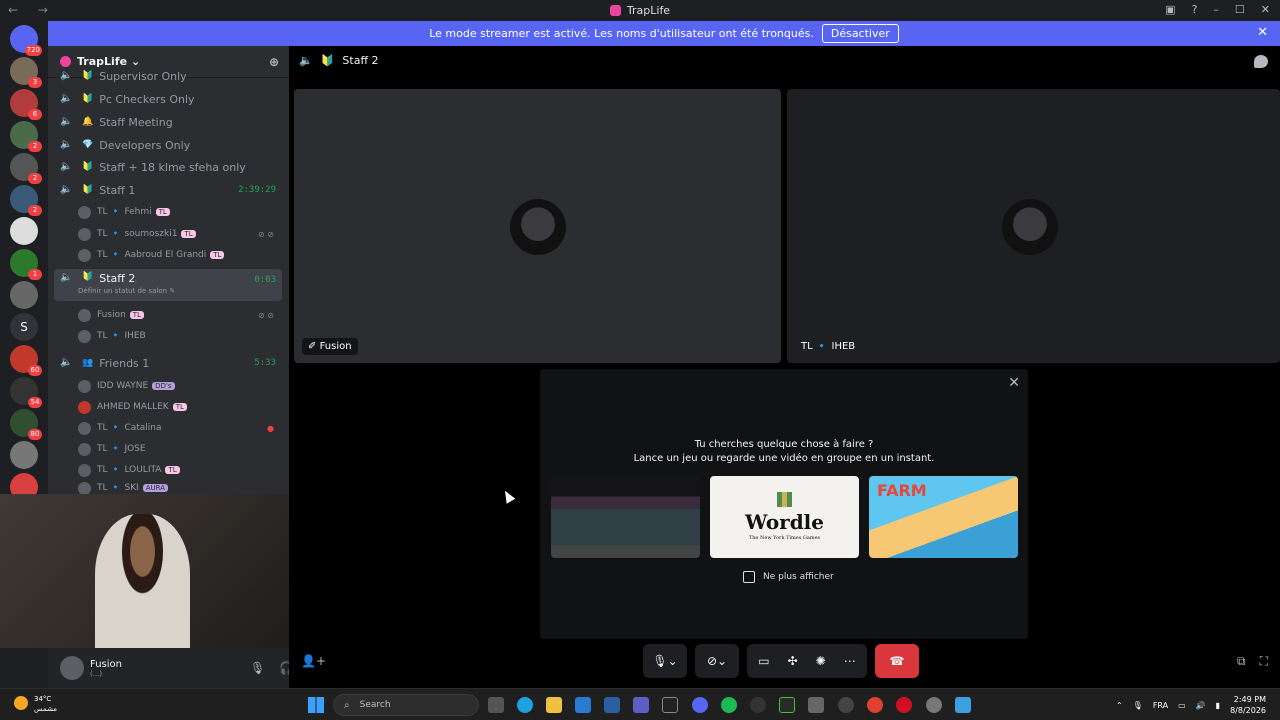  What do you see at coordinates (35, 434) in the screenshot?
I see `notification-badge: 80` at bounding box center [35, 434].